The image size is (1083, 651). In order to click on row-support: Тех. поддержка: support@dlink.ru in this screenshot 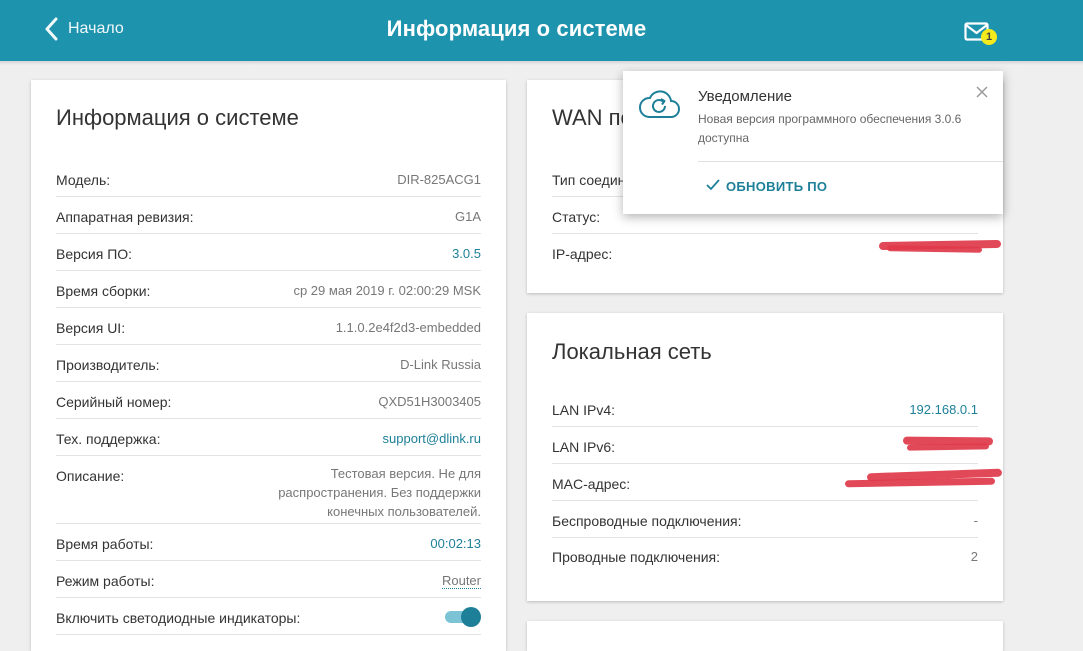, I will do `click(268, 437)`.